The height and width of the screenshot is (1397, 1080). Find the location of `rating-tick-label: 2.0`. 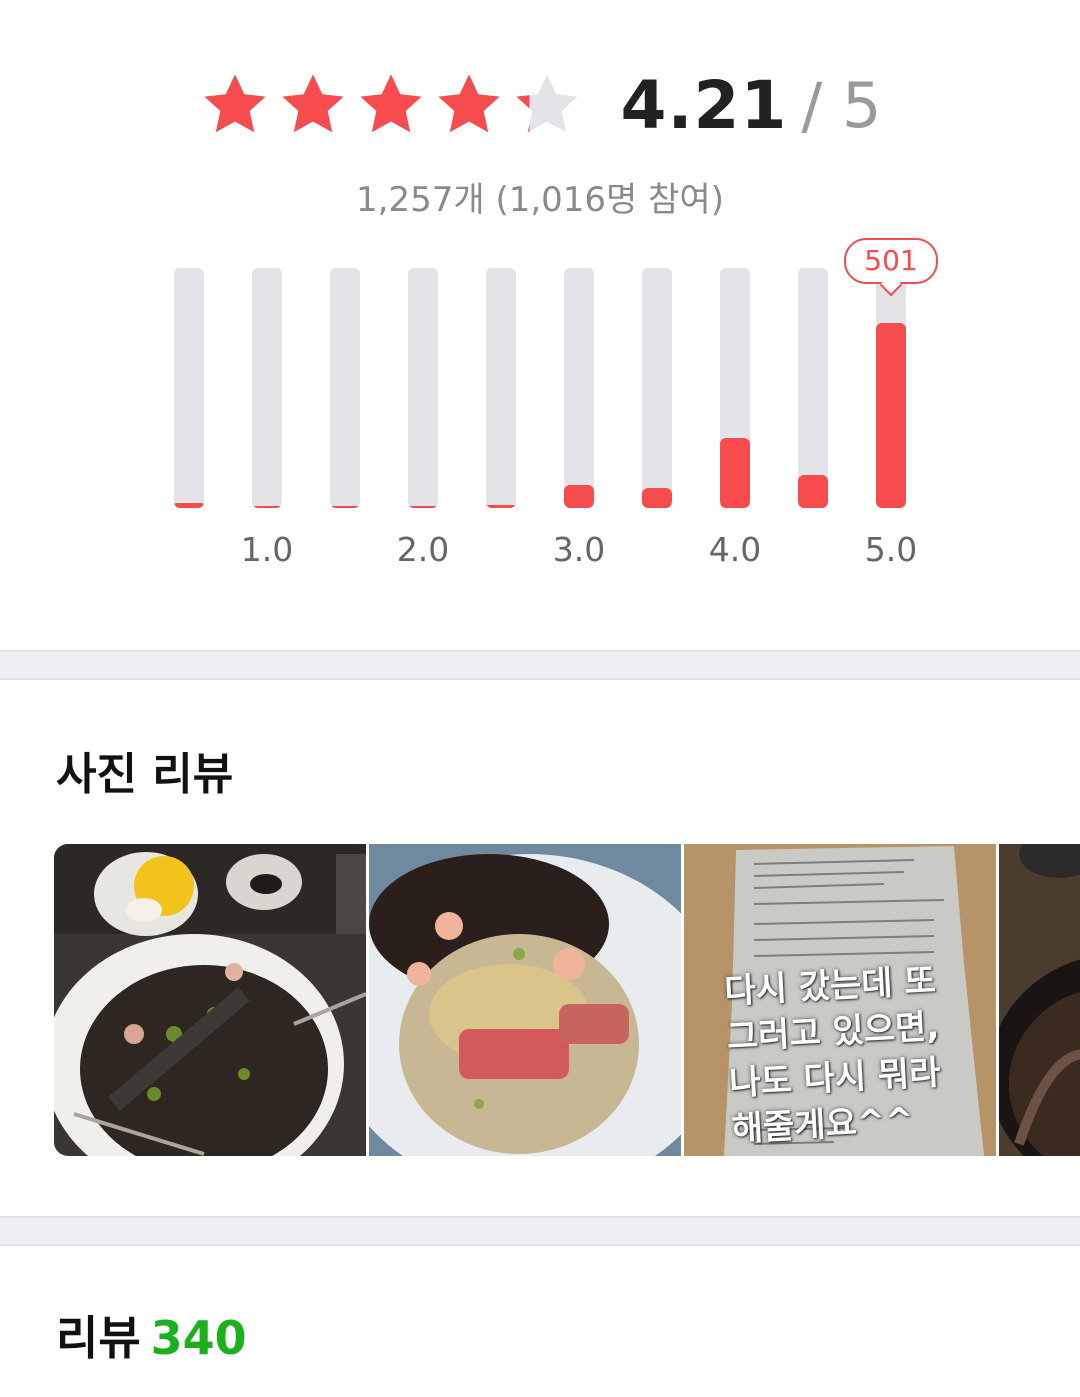

rating-tick-label: 2.0 is located at coordinates (423, 549).